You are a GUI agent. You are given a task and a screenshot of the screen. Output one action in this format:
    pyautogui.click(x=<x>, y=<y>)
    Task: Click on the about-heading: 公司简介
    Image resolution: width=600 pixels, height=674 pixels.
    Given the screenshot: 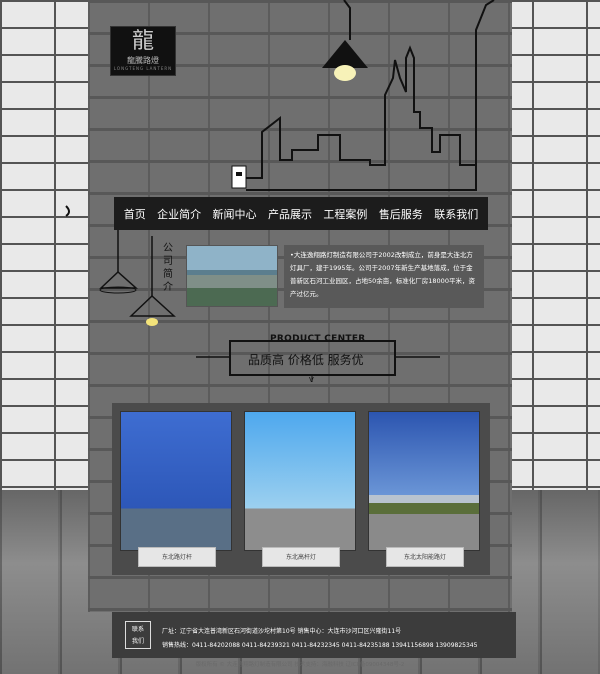 What is the action you would take?
    pyautogui.click(x=168, y=268)
    